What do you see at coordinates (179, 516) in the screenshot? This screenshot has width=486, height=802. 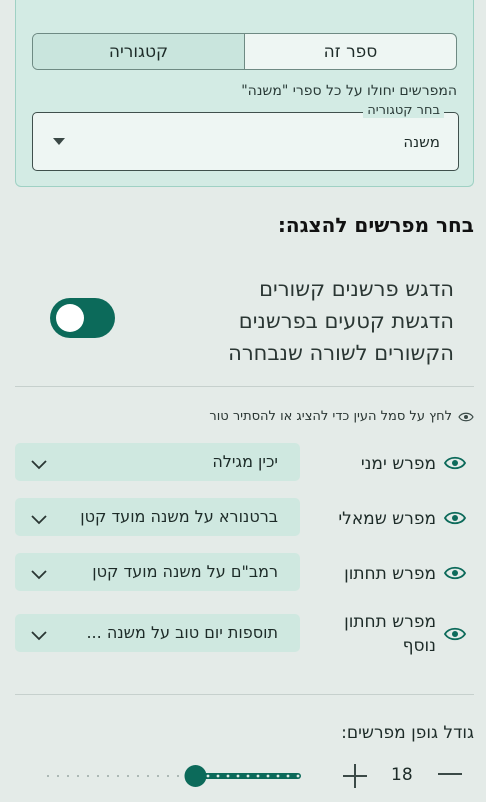 I see `dropdown-value: ברטנורא על משנה מועד קטן` at bounding box center [179, 516].